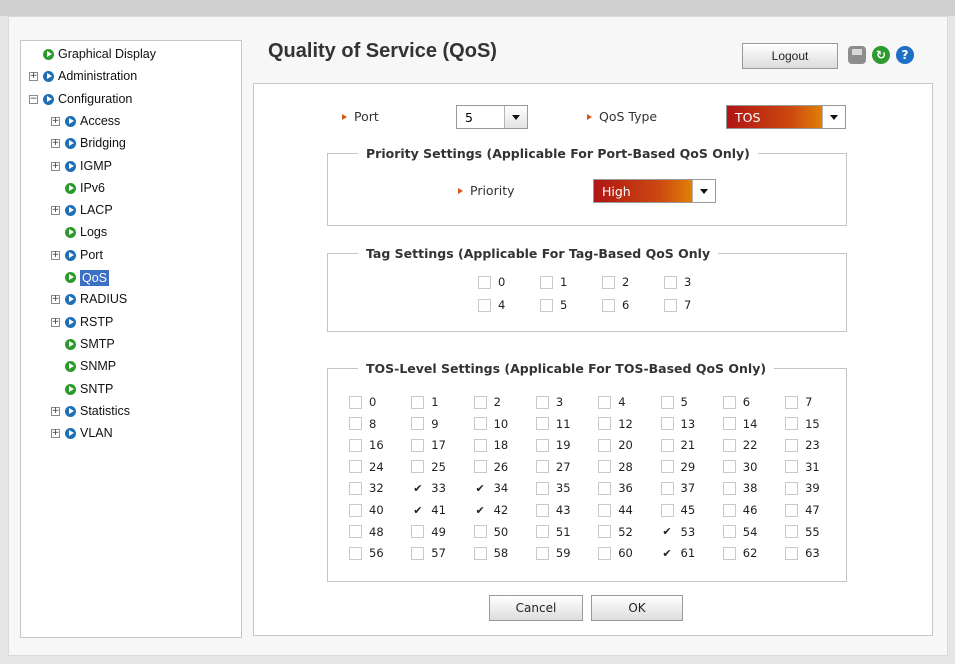 Image resolution: width=955 pixels, height=664 pixels. What do you see at coordinates (490, 488) in the screenshot?
I see `tos-level-checkbox: ✔ 34` at bounding box center [490, 488].